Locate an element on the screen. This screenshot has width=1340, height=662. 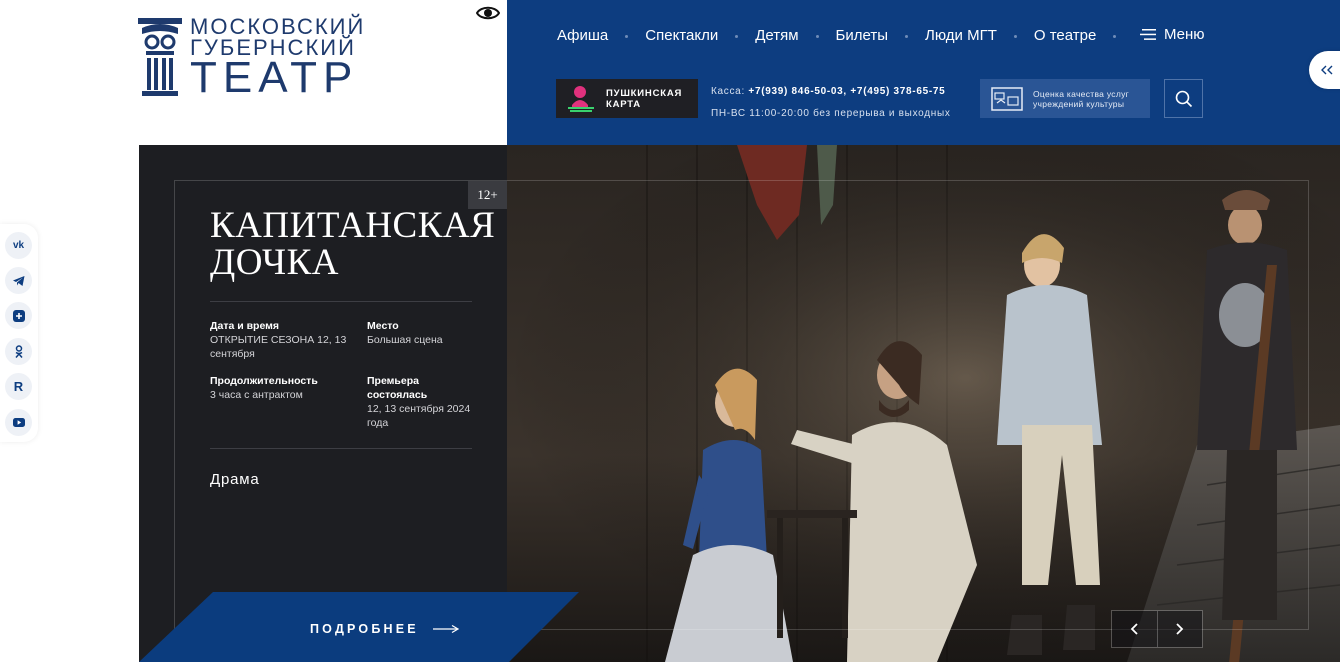
double-chevron-left-icon is located at coordinates (1327, 70).